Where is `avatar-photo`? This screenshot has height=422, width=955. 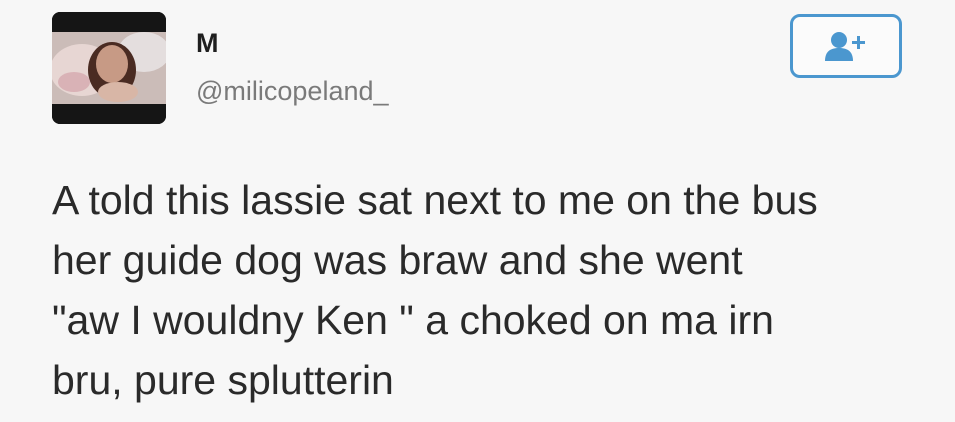 avatar-photo is located at coordinates (109, 68).